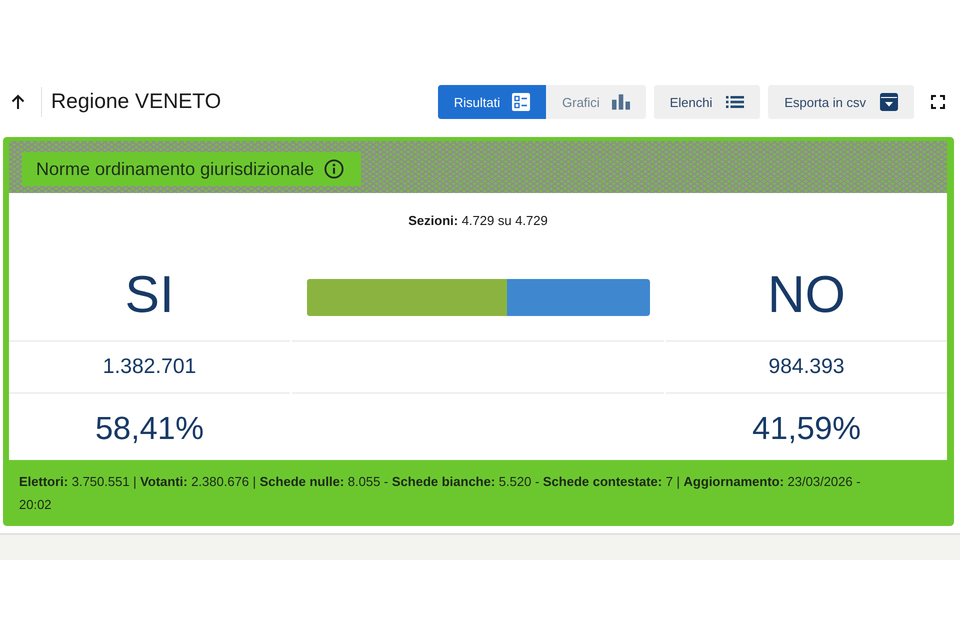  What do you see at coordinates (440, 493) in the screenshot?
I see `turnout-summary: Elettori: 3.750.551 | Votanti: 2.380.676 | Schede nulle: 8.055 - Schede bianche: 5.520 - Schede contestate: 7 | Aggiornamento: 23/03/2026 - 20:02` at bounding box center [440, 493].